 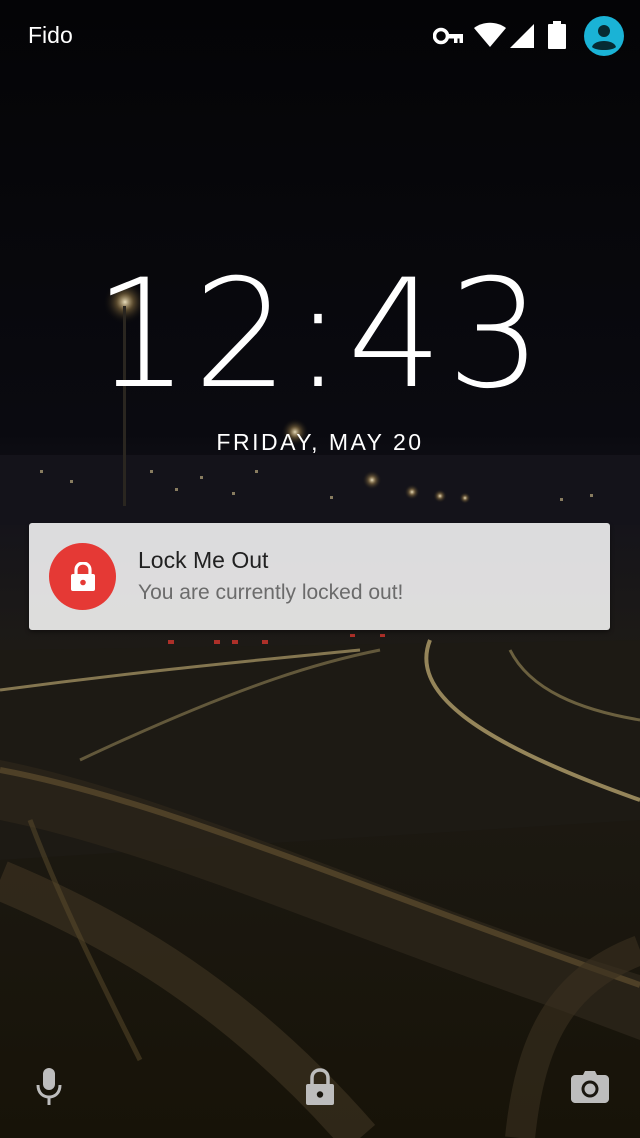 I want to click on camera-icon, so click(x=590, y=1087).